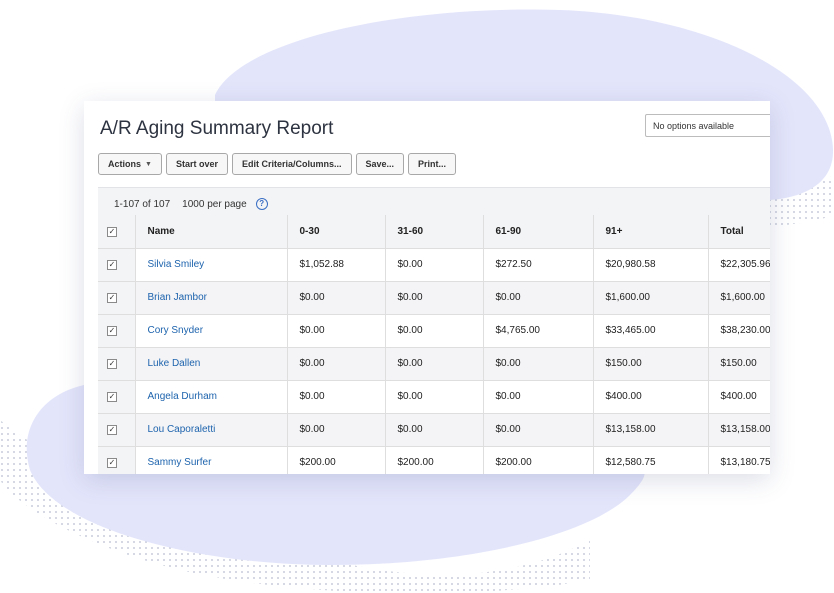 The image size is (834, 593). I want to click on name-cell: Cory Snyder, so click(210, 331).